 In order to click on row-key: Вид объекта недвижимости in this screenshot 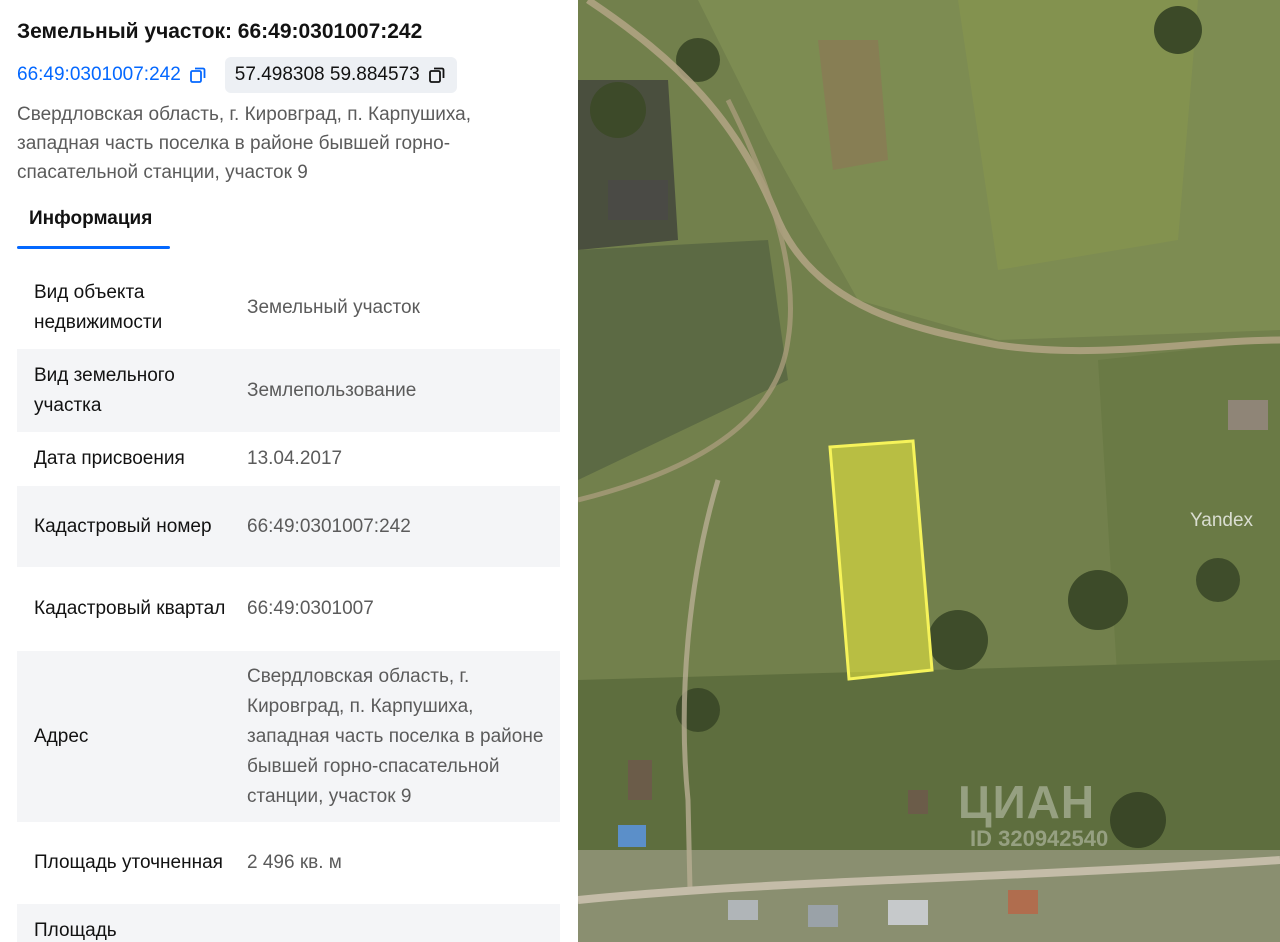, I will do `click(98, 307)`.